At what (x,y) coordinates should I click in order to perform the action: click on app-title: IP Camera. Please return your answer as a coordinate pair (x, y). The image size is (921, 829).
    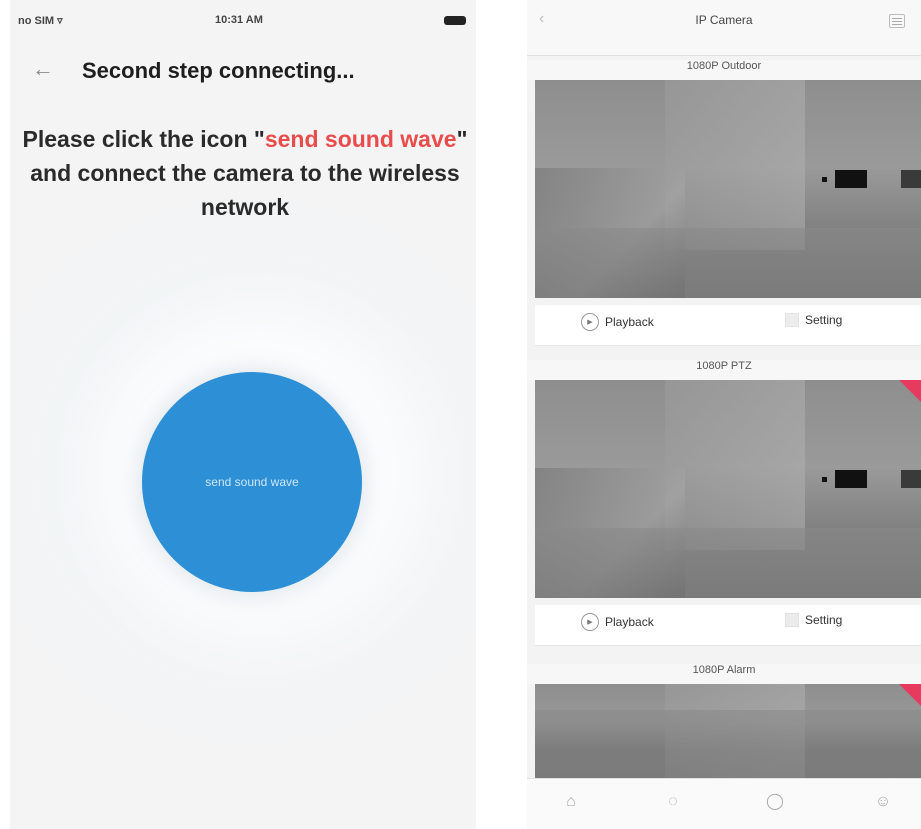
    Looking at the image, I should click on (724, 20).